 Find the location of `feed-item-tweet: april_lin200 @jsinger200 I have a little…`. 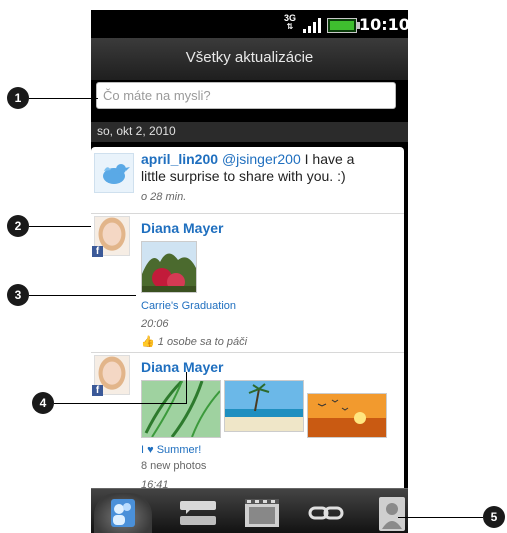

feed-item-tweet: april_lin200 @jsinger200 I have a little… is located at coordinates (247, 180).